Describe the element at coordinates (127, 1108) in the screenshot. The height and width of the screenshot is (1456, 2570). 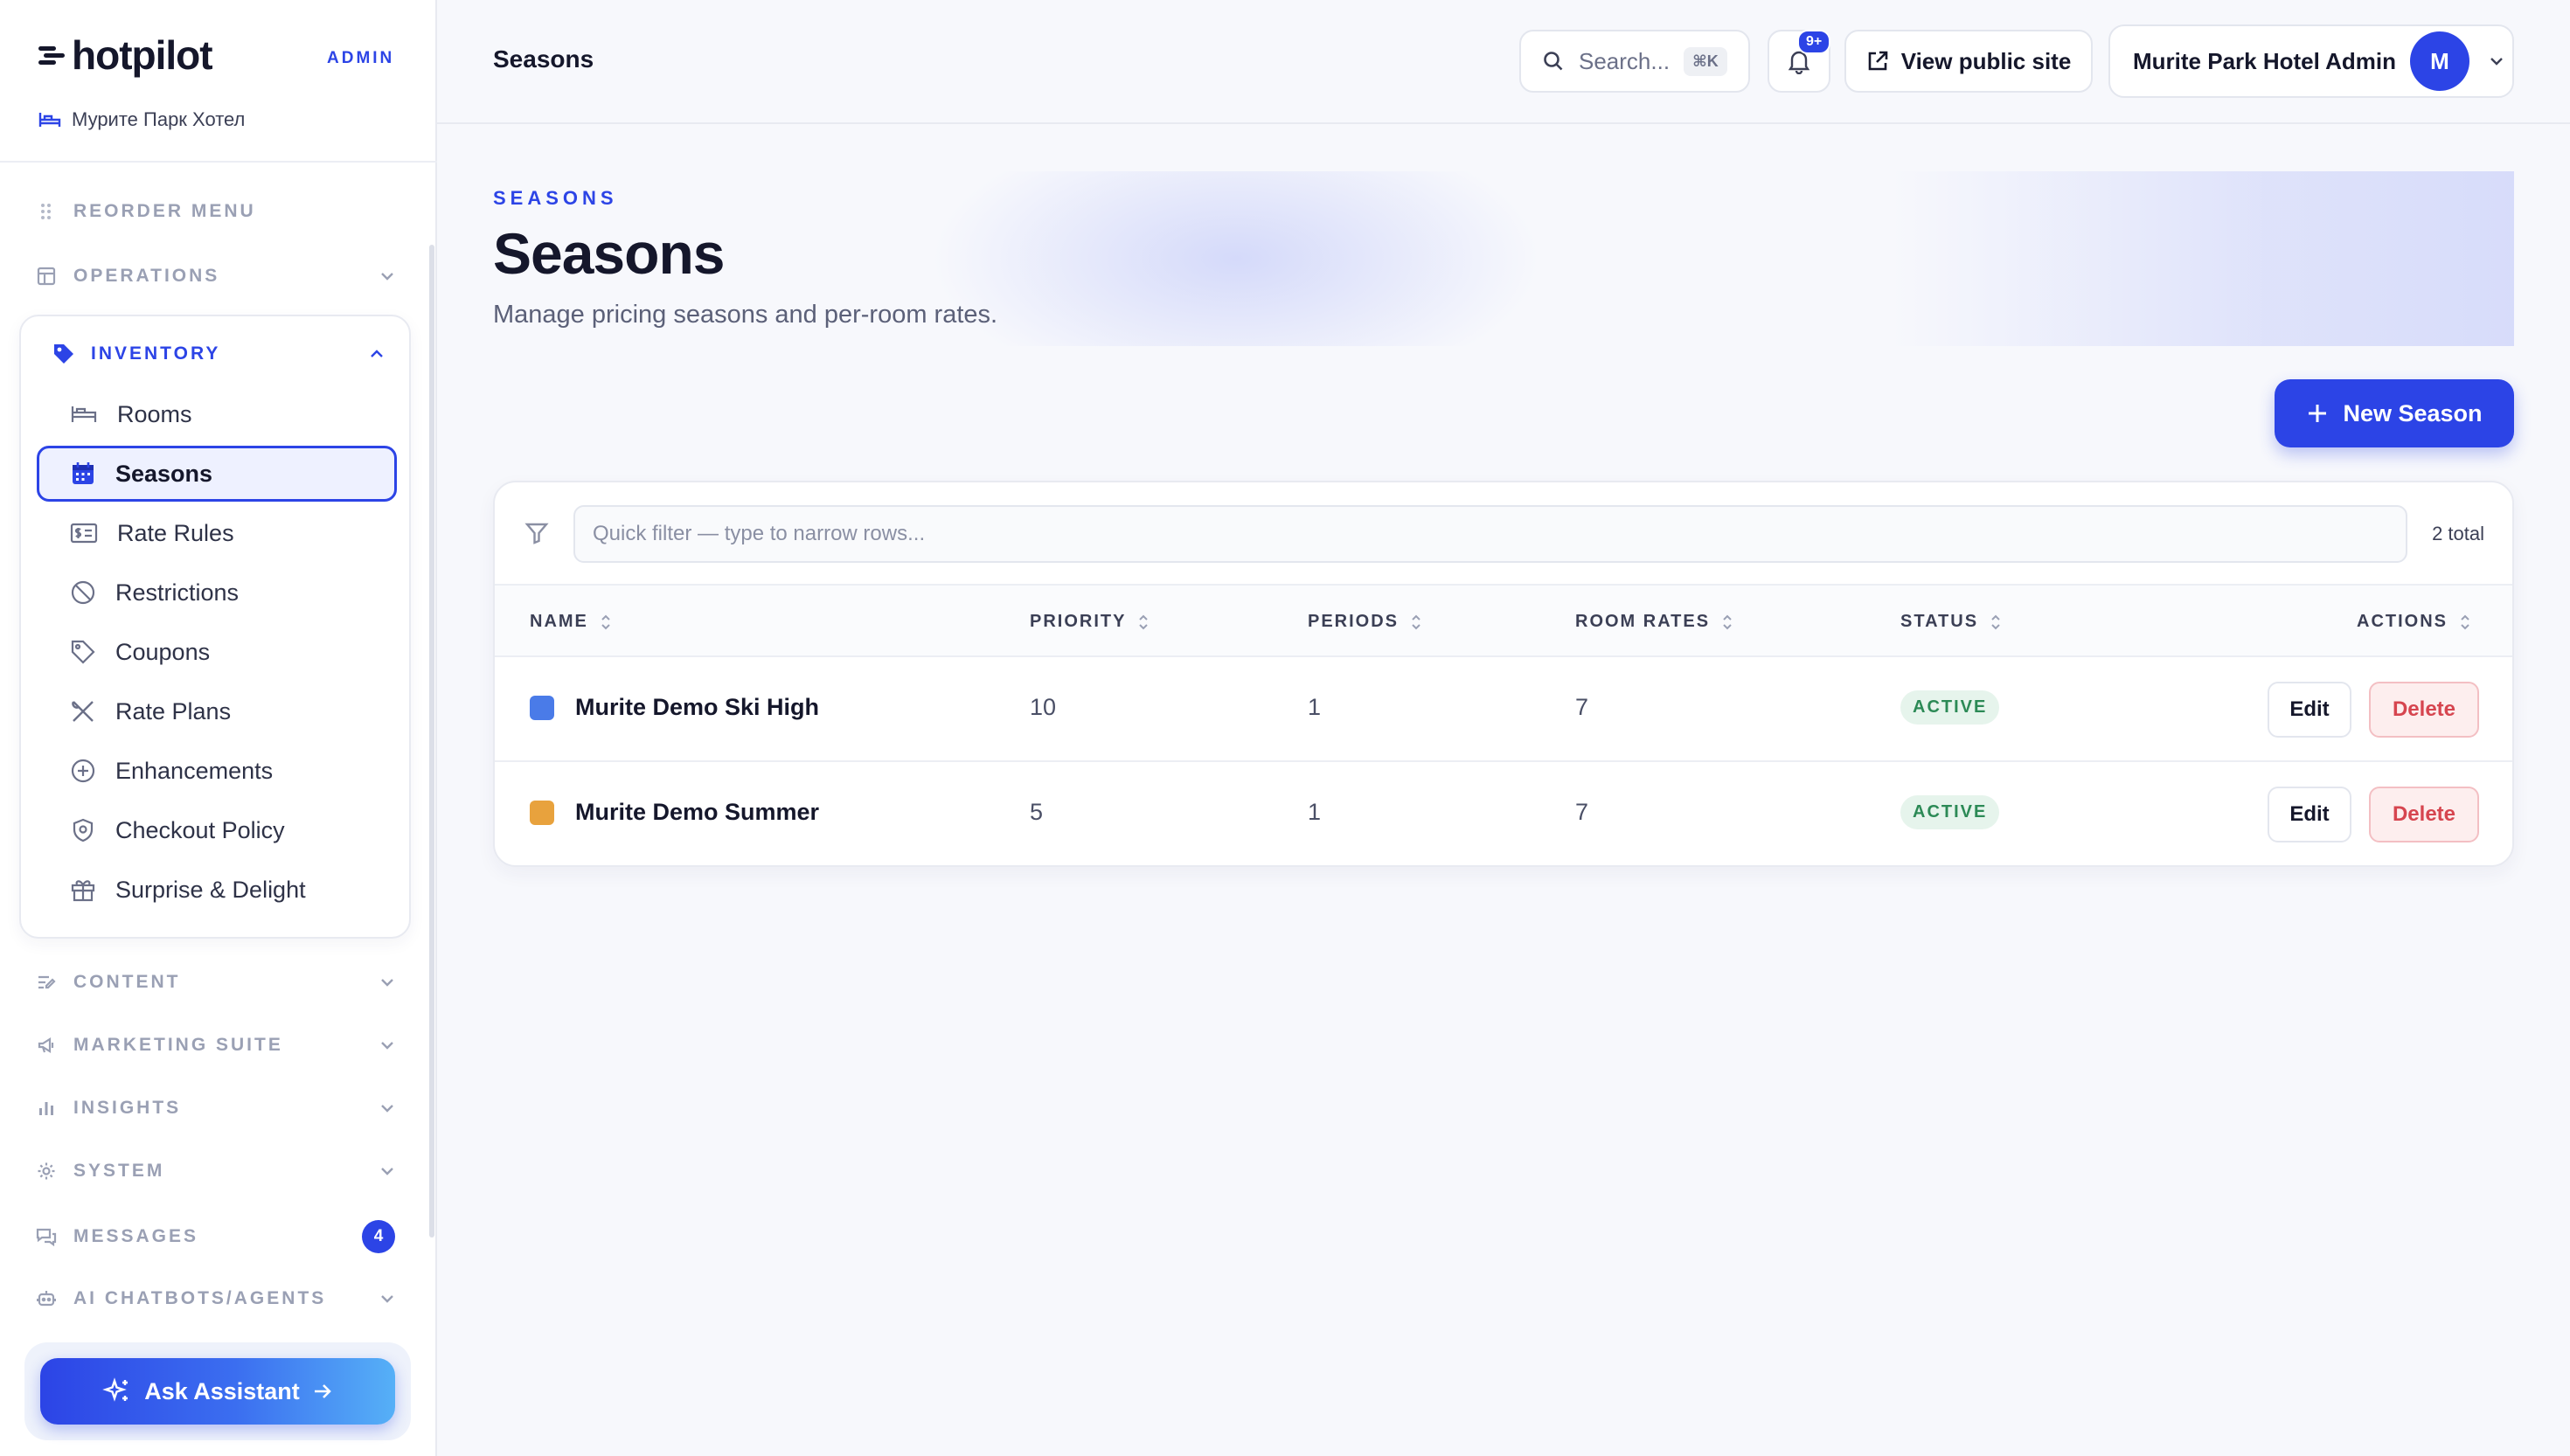
I see `section-label: INSIGHTS` at that location.